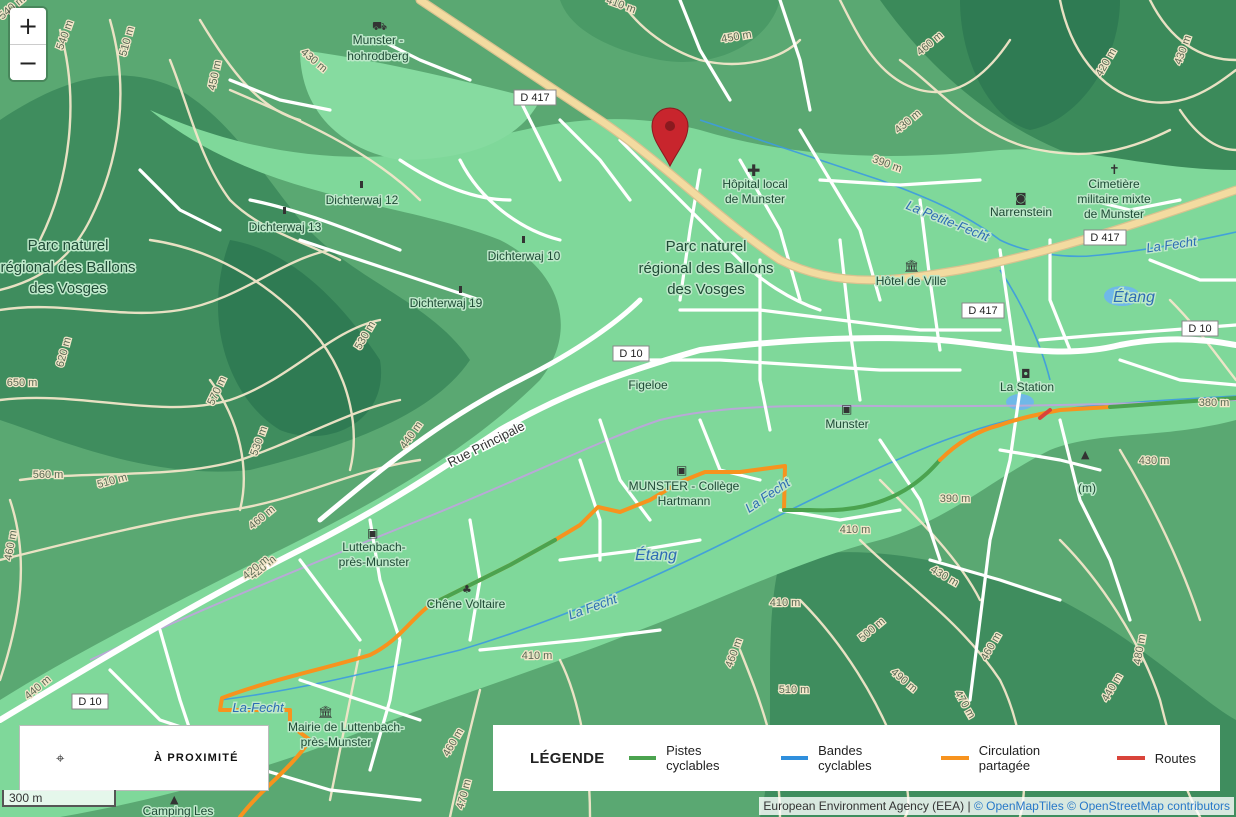 The width and height of the screenshot is (1236, 817). I want to click on cemetery-icon: ✝, so click(1114, 170).